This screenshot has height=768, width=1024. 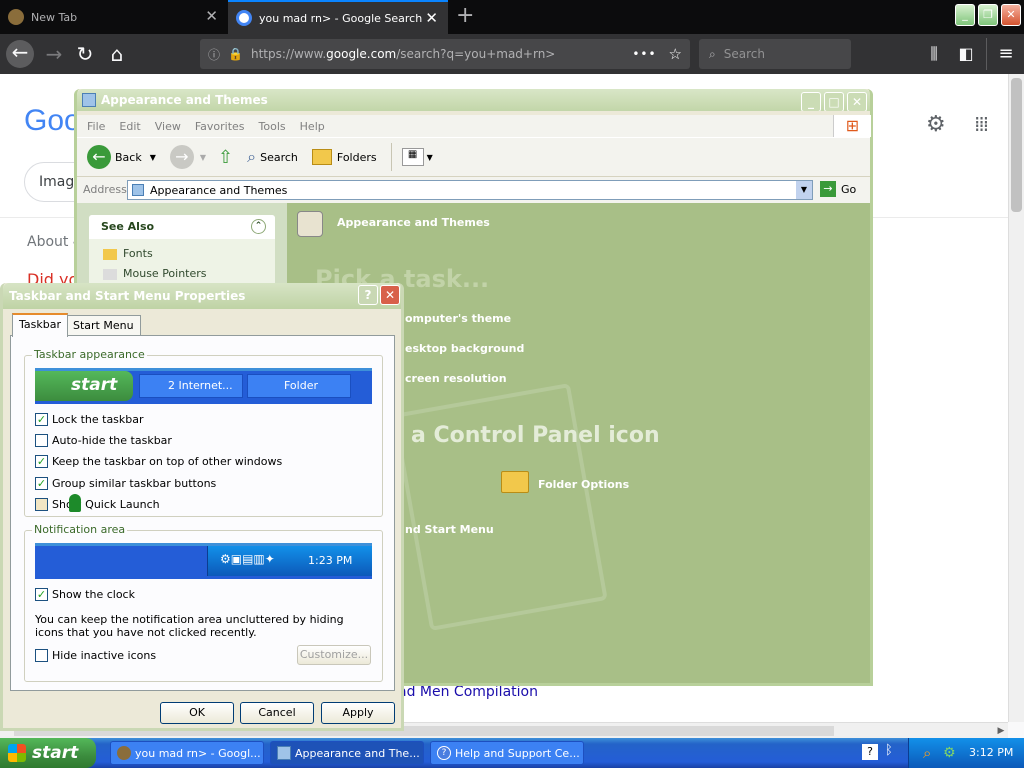 I want to click on help-tray-icon: ?, so click(x=870, y=752).